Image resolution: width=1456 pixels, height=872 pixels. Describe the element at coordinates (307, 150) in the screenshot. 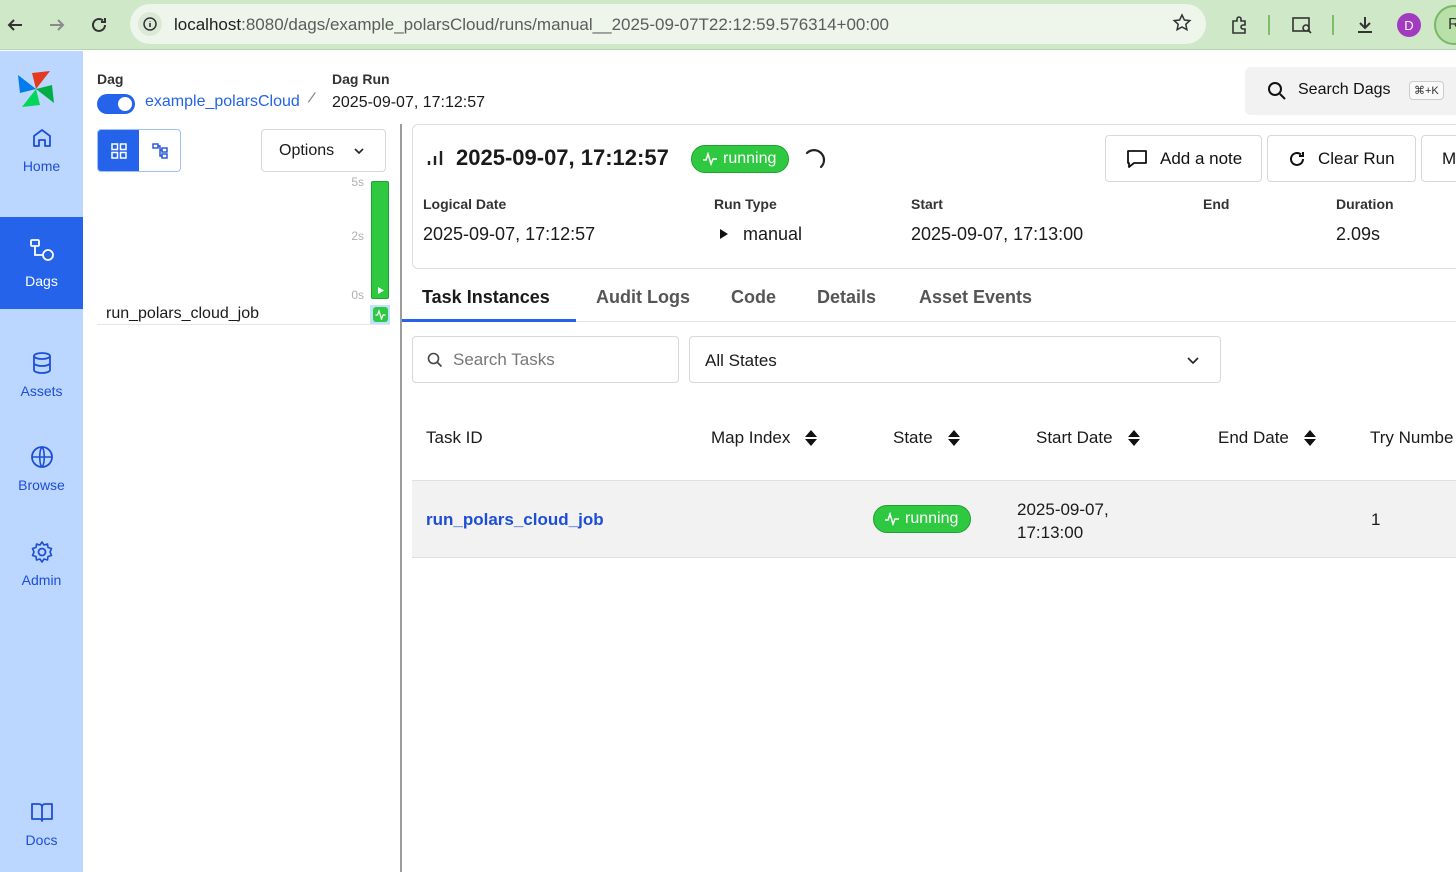

I see `options-label: Options` at that location.